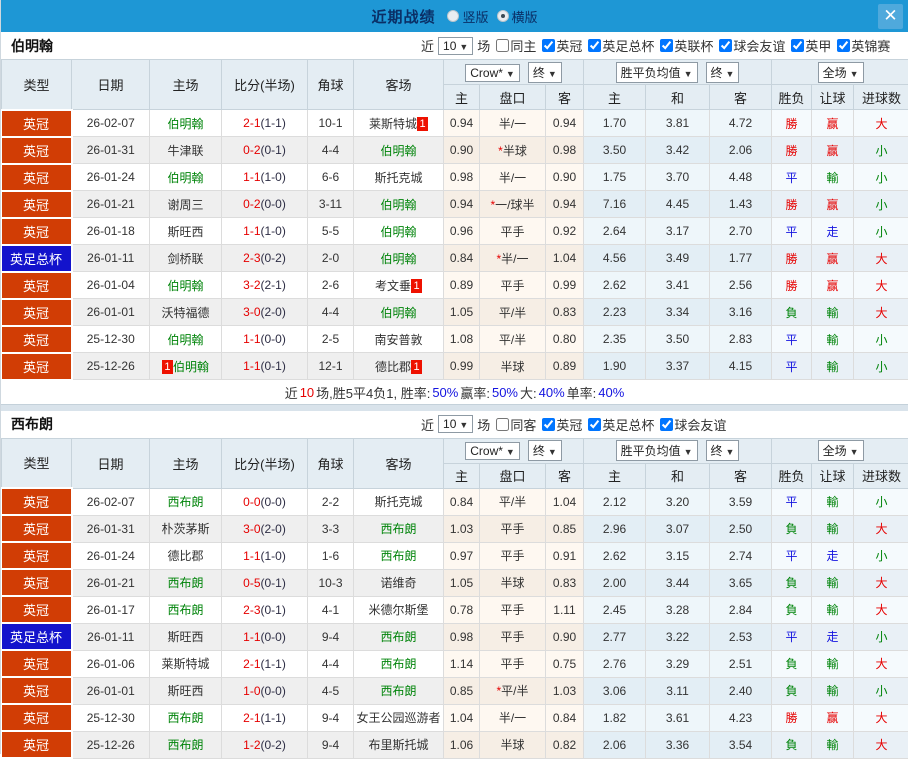 The width and height of the screenshot is (908, 759). What do you see at coordinates (399, 285) in the screenshot?
I see `away-team-cell: 考文垂1` at bounding box center [399, 285].